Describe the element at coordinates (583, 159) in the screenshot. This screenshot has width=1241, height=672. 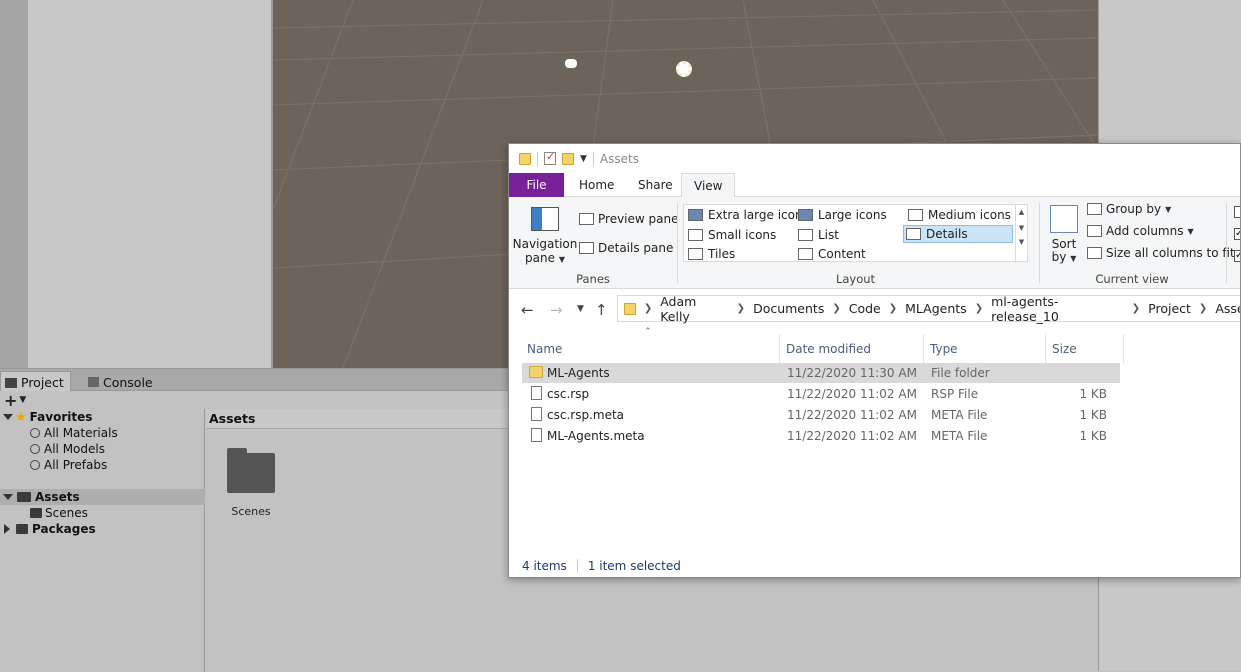
I see `quick-access-dropdown-icon: ▼` at that location.